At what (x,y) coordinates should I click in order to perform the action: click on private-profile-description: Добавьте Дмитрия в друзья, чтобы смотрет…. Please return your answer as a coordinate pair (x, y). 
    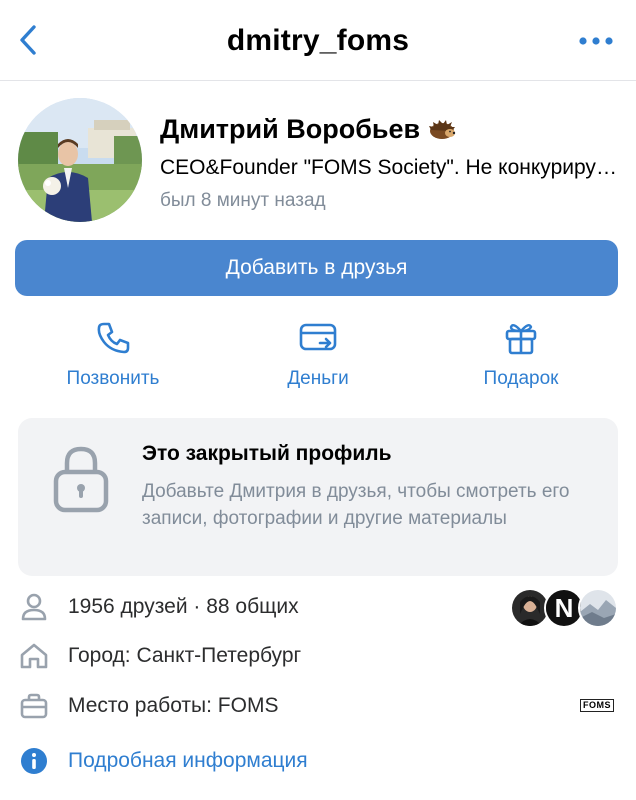
    Looking at the image, I should click on (356, 505).